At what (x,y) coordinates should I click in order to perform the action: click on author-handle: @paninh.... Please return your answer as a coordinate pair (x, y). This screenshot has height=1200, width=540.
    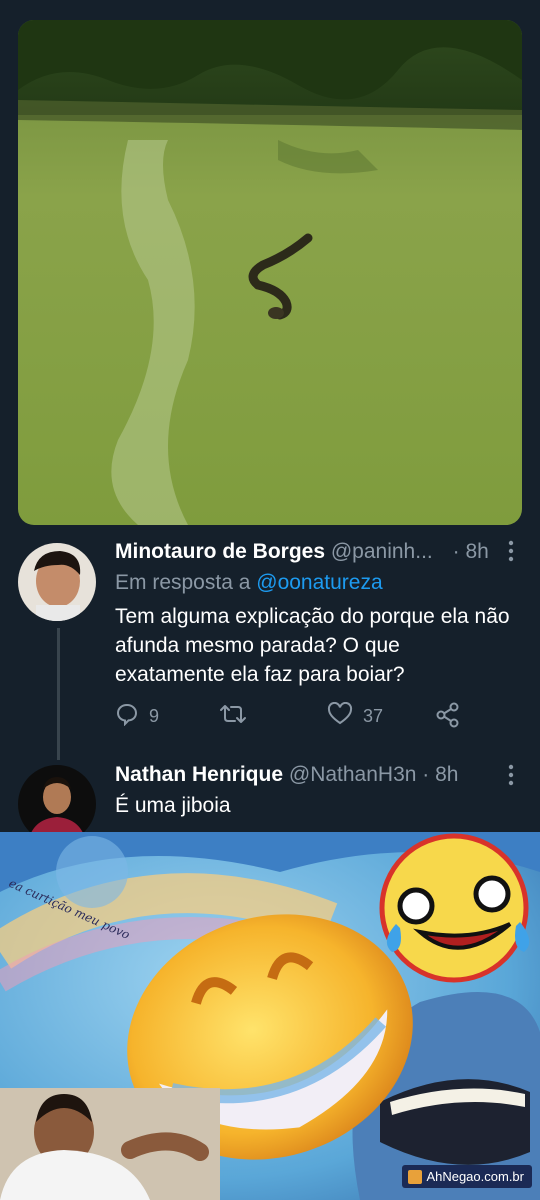
    Looking at the image, I should click on (382, 551).